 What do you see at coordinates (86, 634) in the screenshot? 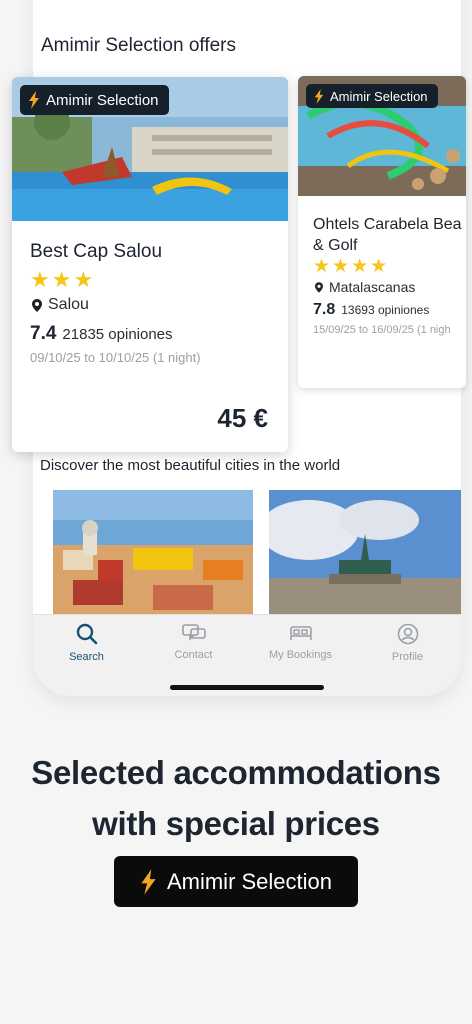
I see `search-icon` at bounding box center [86, 634].